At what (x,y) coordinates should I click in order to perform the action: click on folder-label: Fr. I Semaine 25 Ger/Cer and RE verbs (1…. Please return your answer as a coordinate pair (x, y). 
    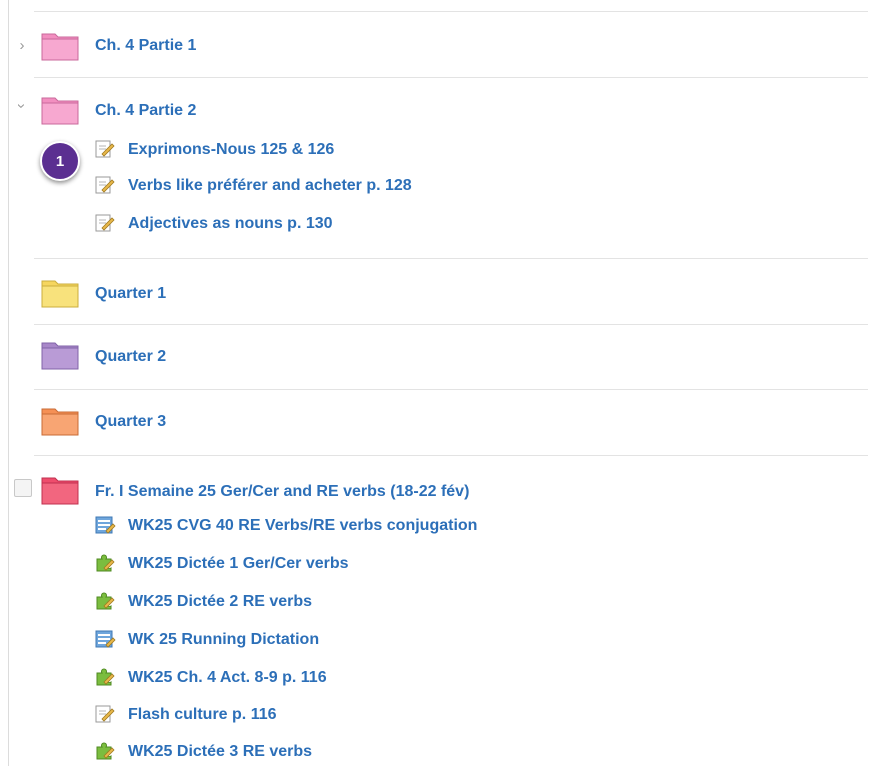
    Looking at the image, I should click on (282, 492).